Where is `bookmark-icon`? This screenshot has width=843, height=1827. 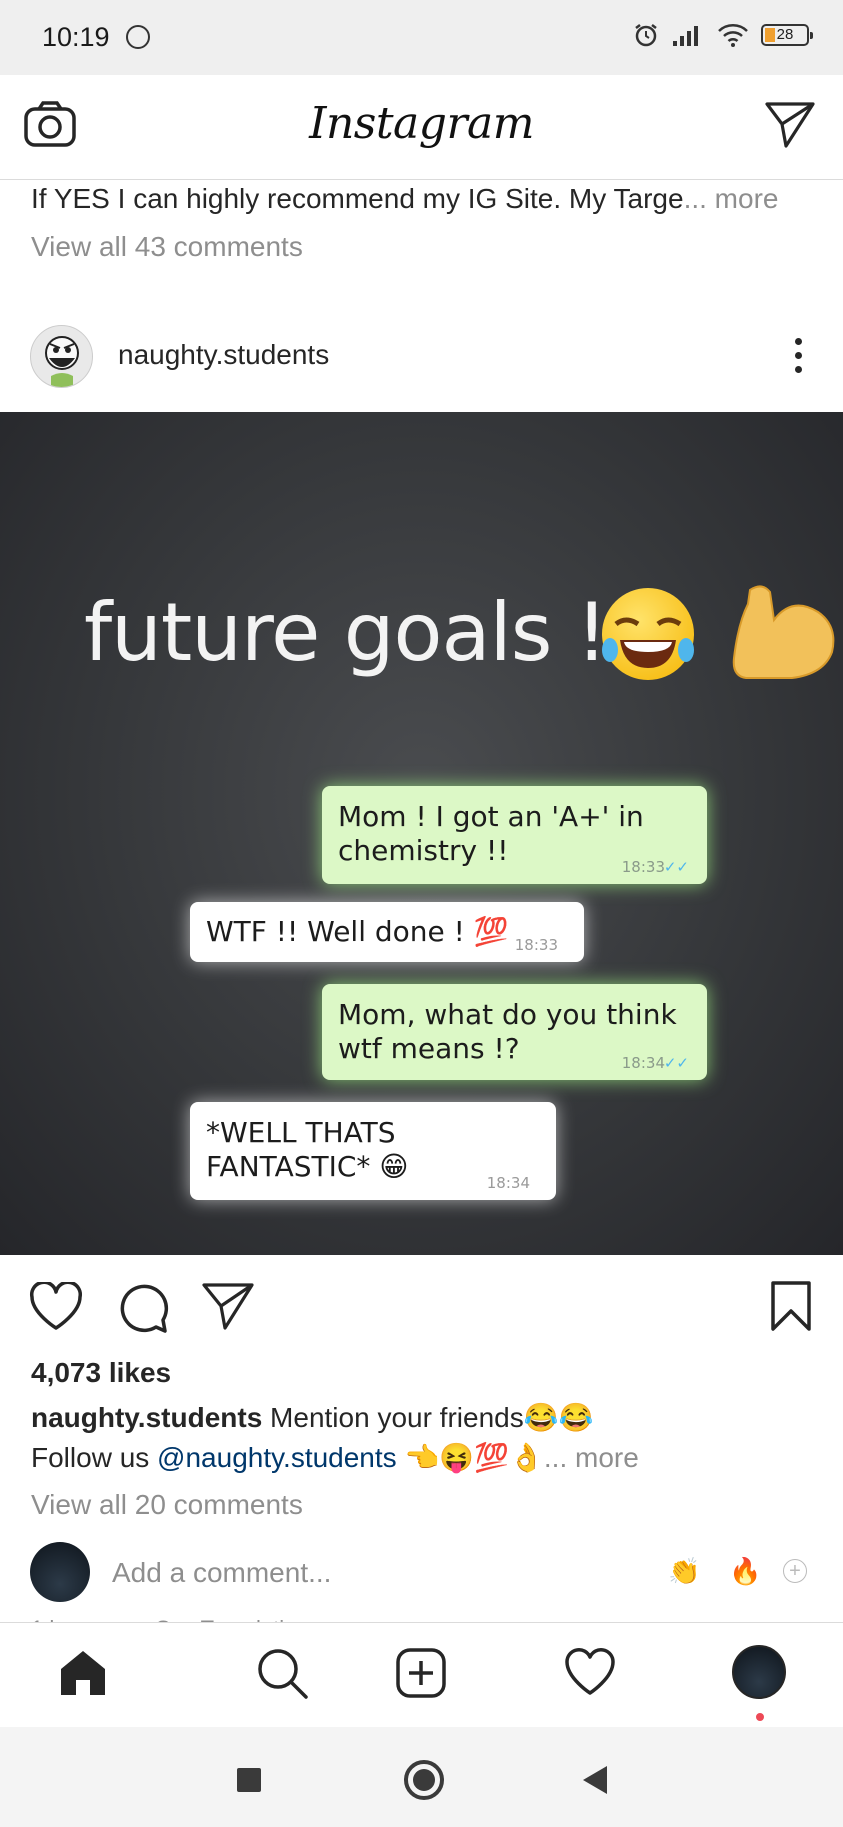 bookmark-icon is located at coordinates (791, 1308).